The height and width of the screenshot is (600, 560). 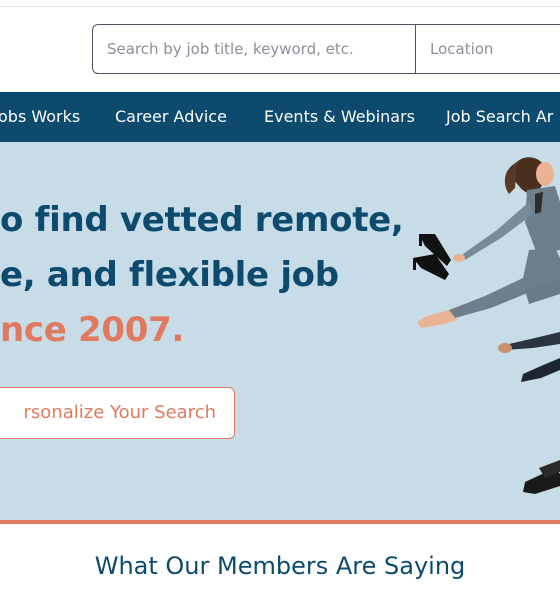 I want to click on hero-accent-border, so click(x=280, y=522).